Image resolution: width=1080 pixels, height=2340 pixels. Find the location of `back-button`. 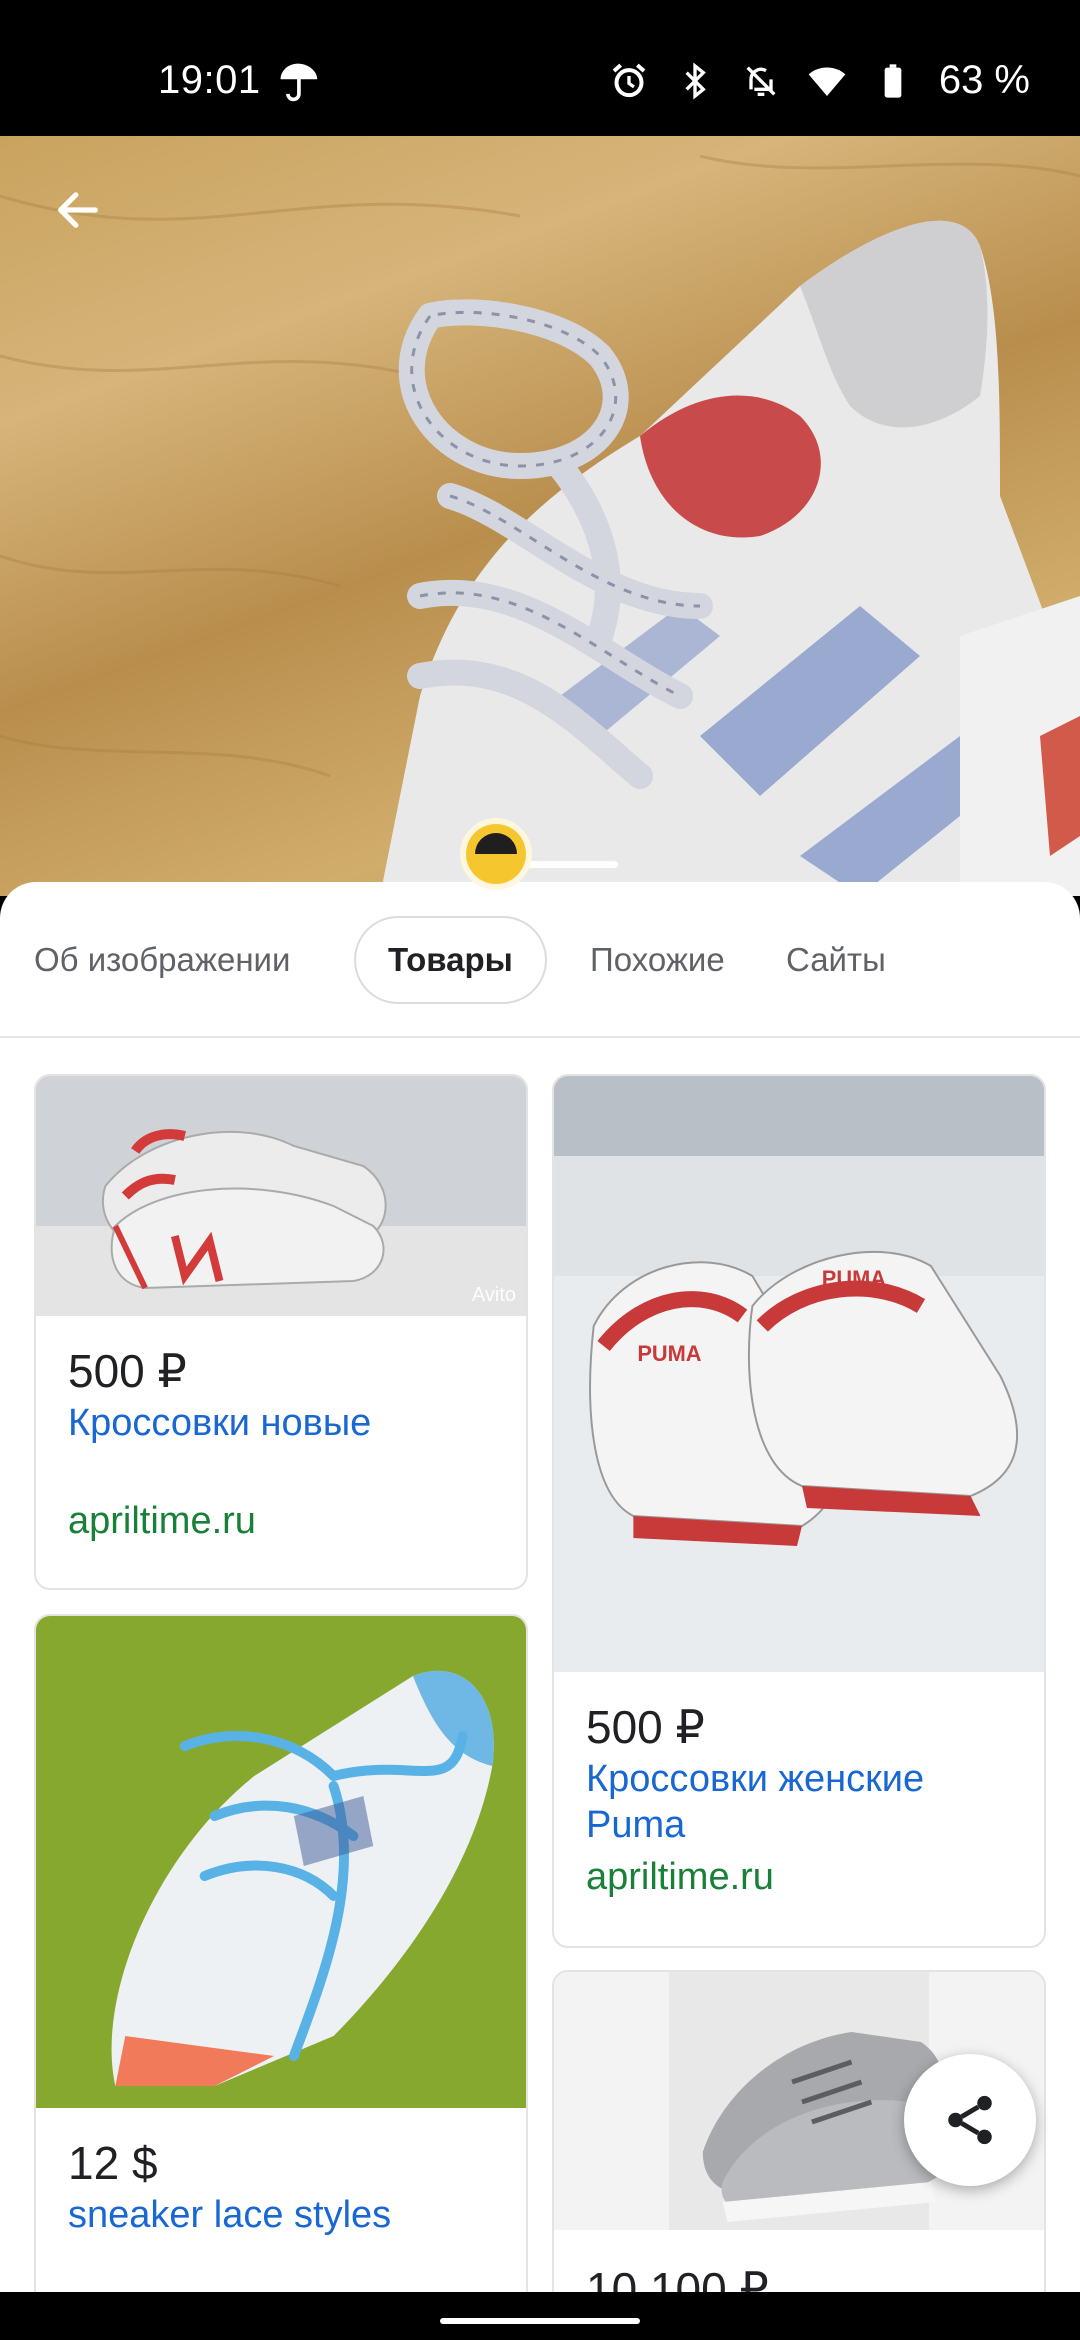

back-button is located at coordinates (78, 210).